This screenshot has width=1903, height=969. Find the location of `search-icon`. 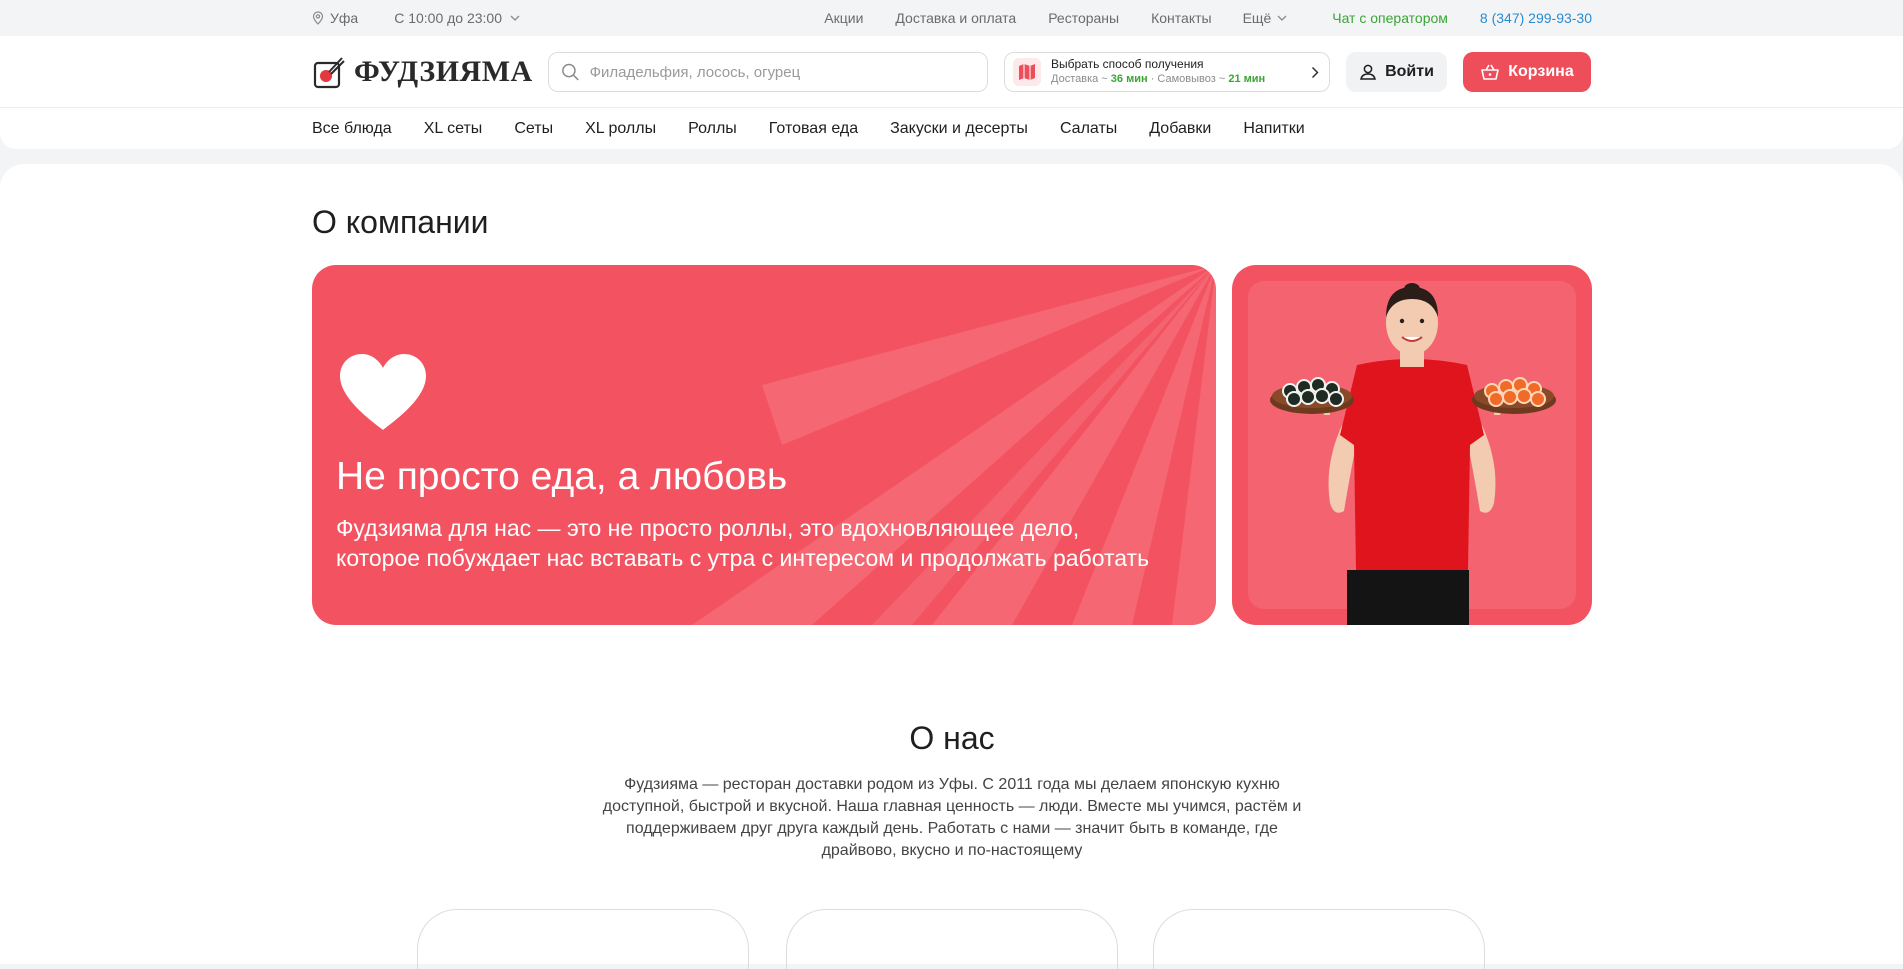

search-icon is located at coordinates (570, 72).